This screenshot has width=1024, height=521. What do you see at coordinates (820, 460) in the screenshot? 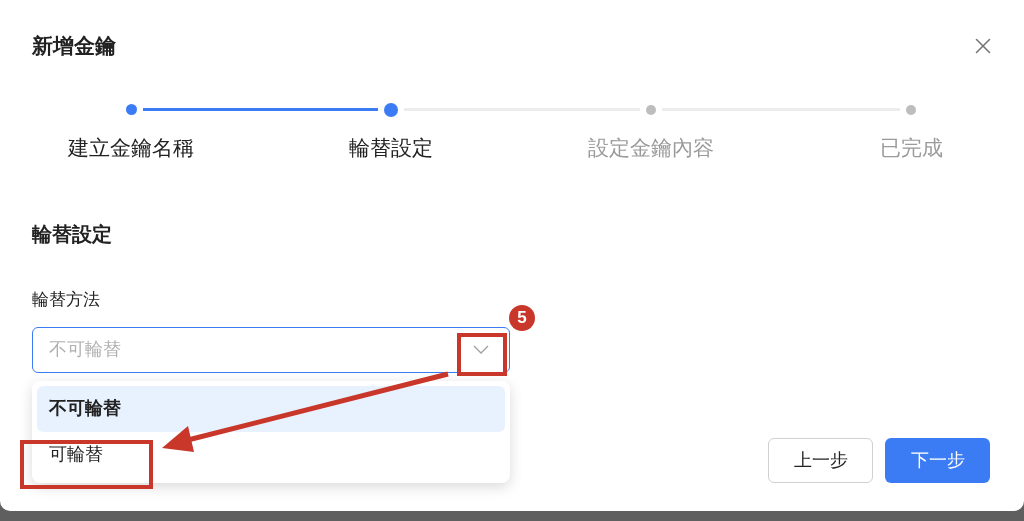
I see `back-button: 上一步` at bounding box center [820, 460].